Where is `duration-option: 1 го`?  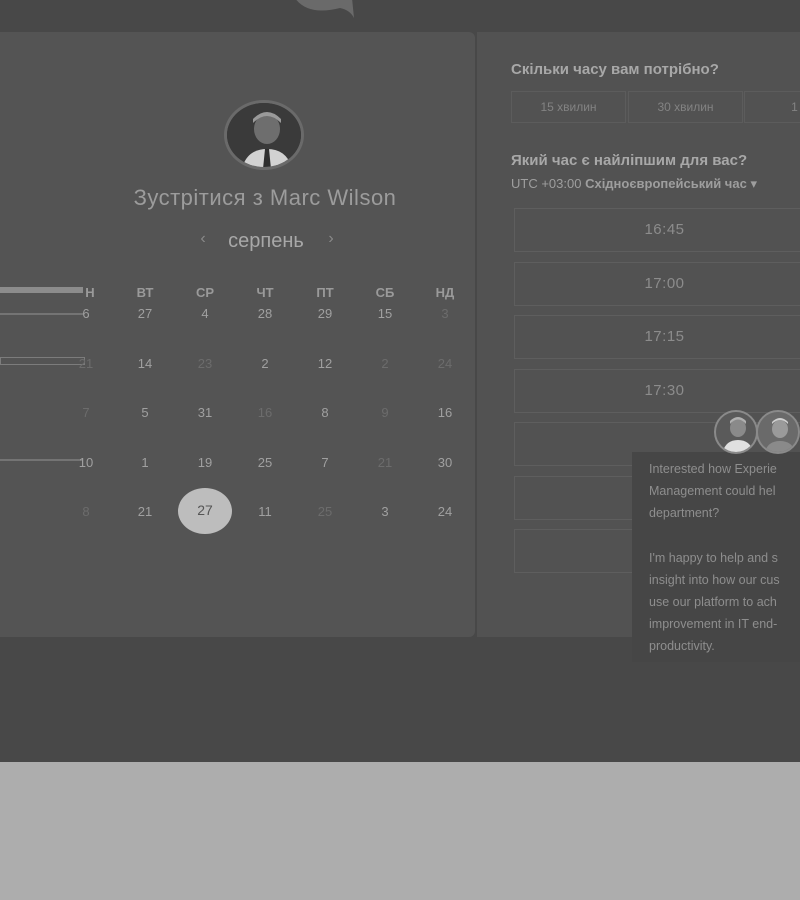 duration-option: 1 го is located at coordinates (772, 107).